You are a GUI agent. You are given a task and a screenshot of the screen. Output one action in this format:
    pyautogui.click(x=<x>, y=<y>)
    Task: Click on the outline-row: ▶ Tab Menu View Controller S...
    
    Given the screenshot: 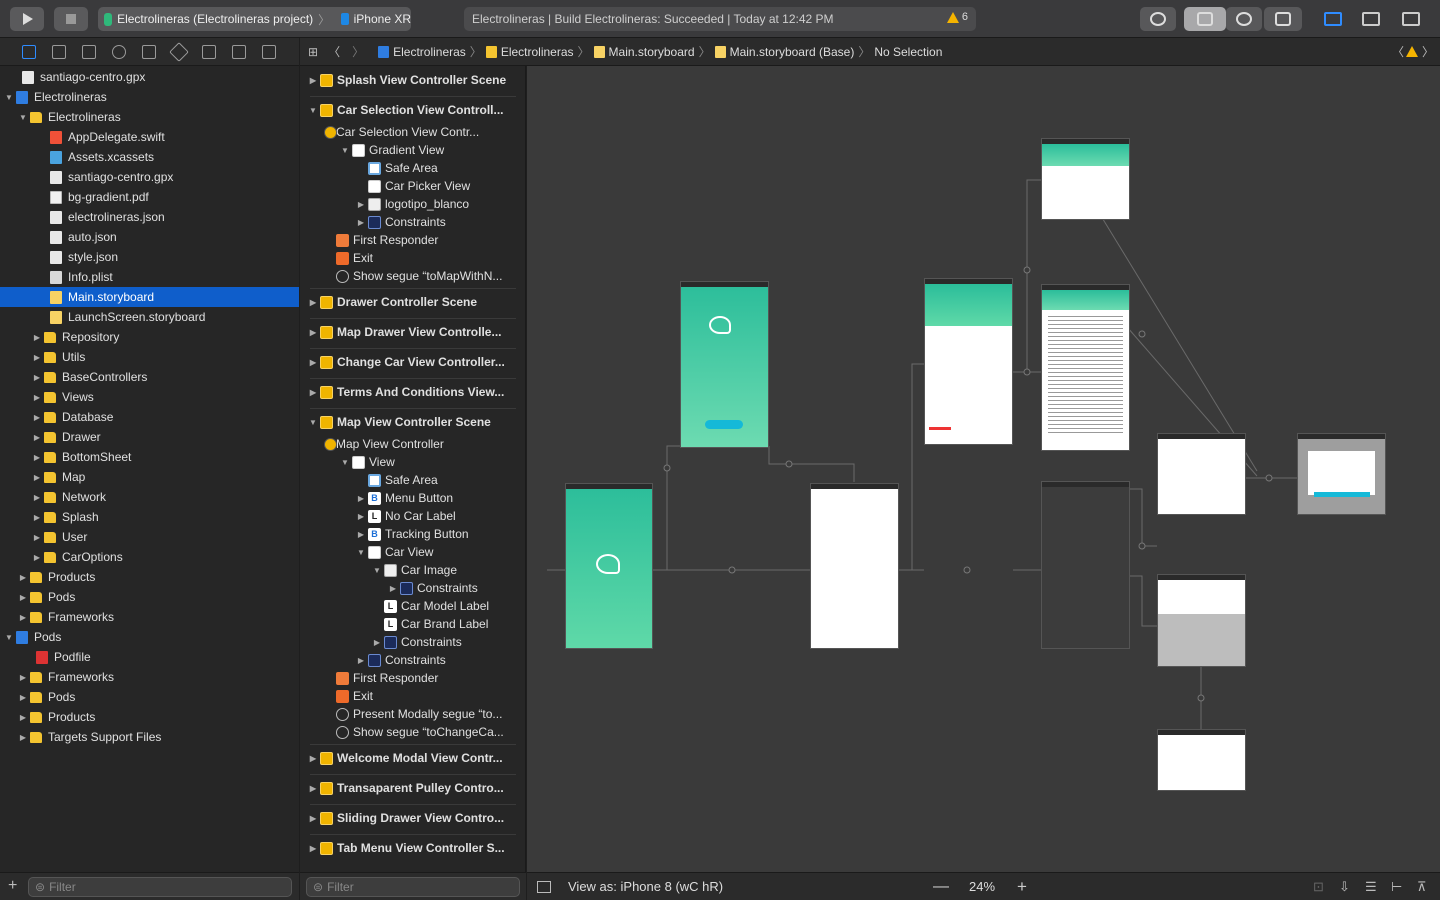 What is the action you would take?
    pyautogui.click(x=412, y=848)
    